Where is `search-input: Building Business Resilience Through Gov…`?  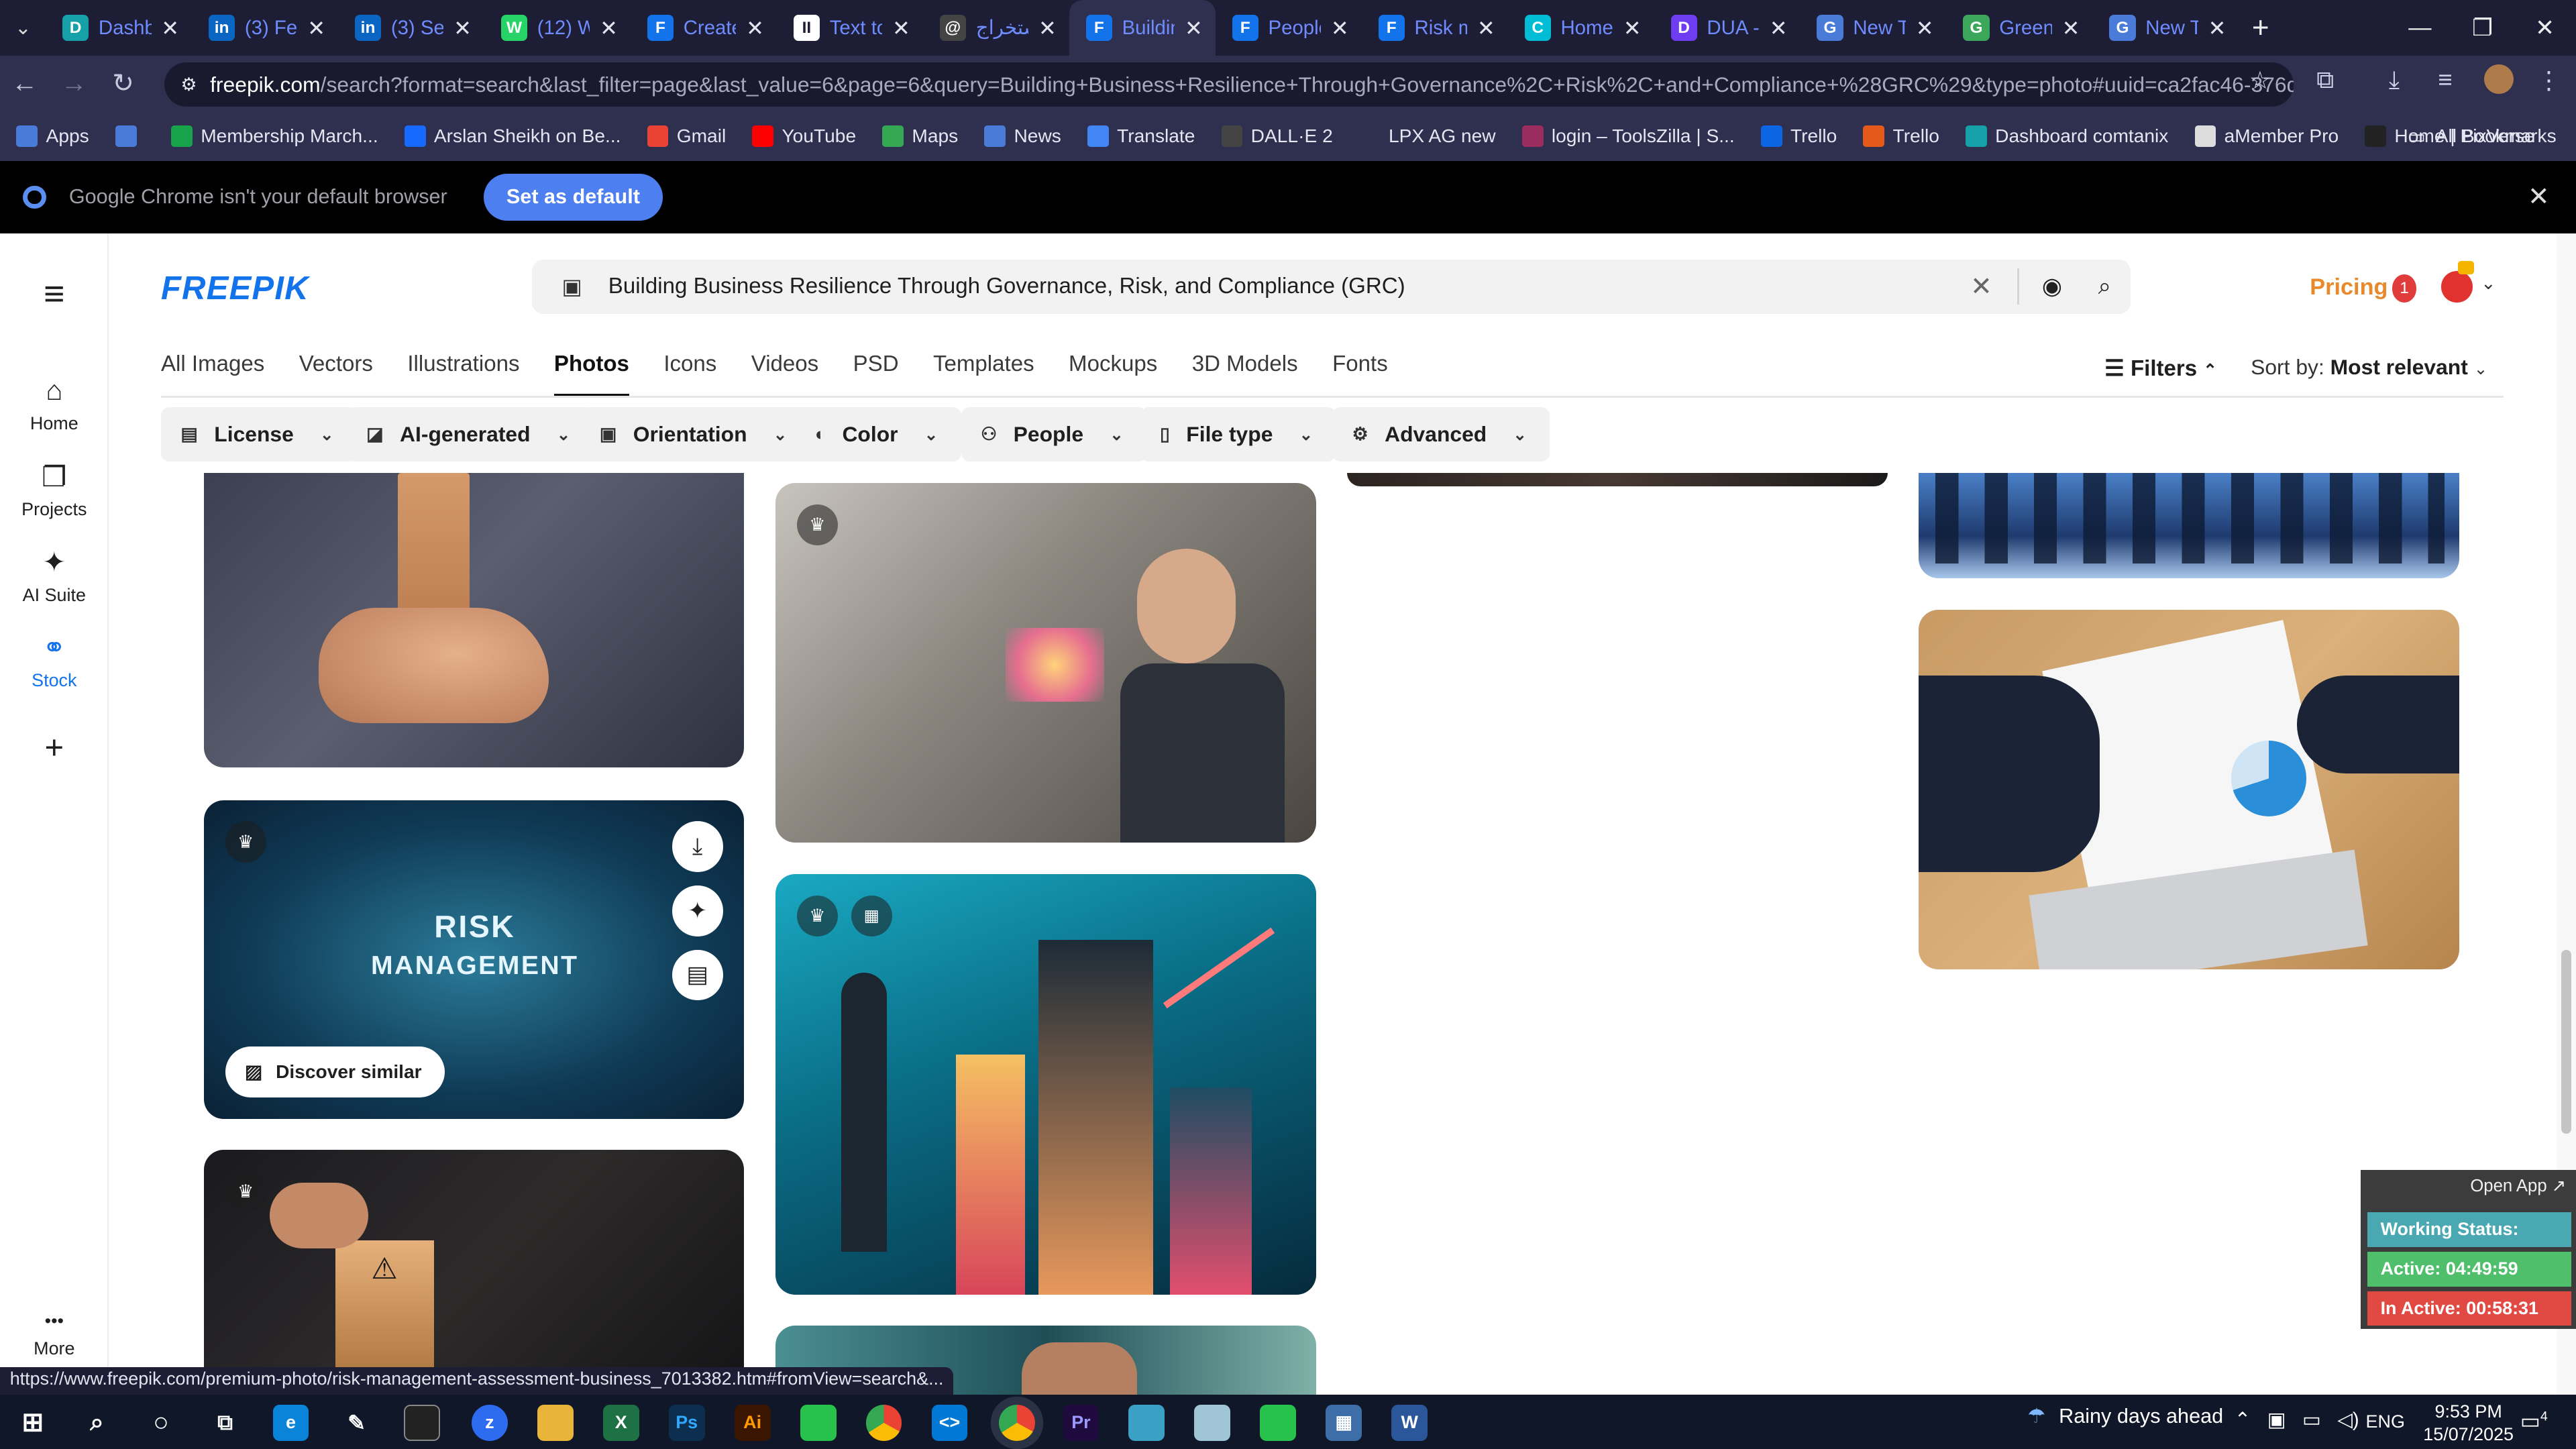 search-input: Building Business Resilience Through Gov… is located at coordinates (1280, 286).